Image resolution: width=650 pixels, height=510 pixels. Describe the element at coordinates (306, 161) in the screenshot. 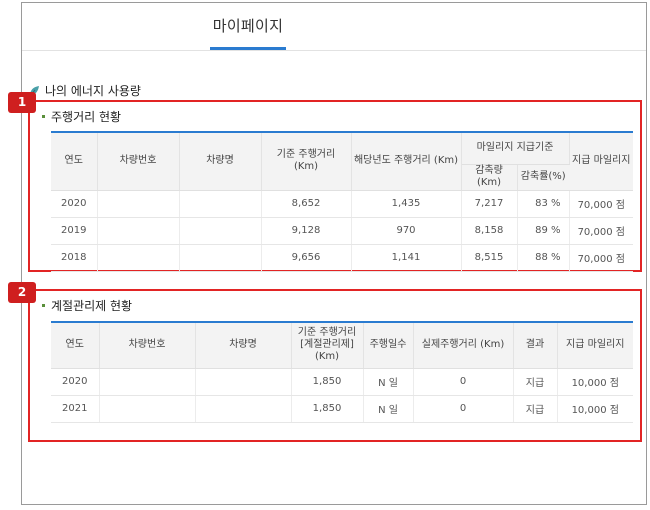

I see `col-header-base-distance: 기준 주행거리 (Km)` at that location.